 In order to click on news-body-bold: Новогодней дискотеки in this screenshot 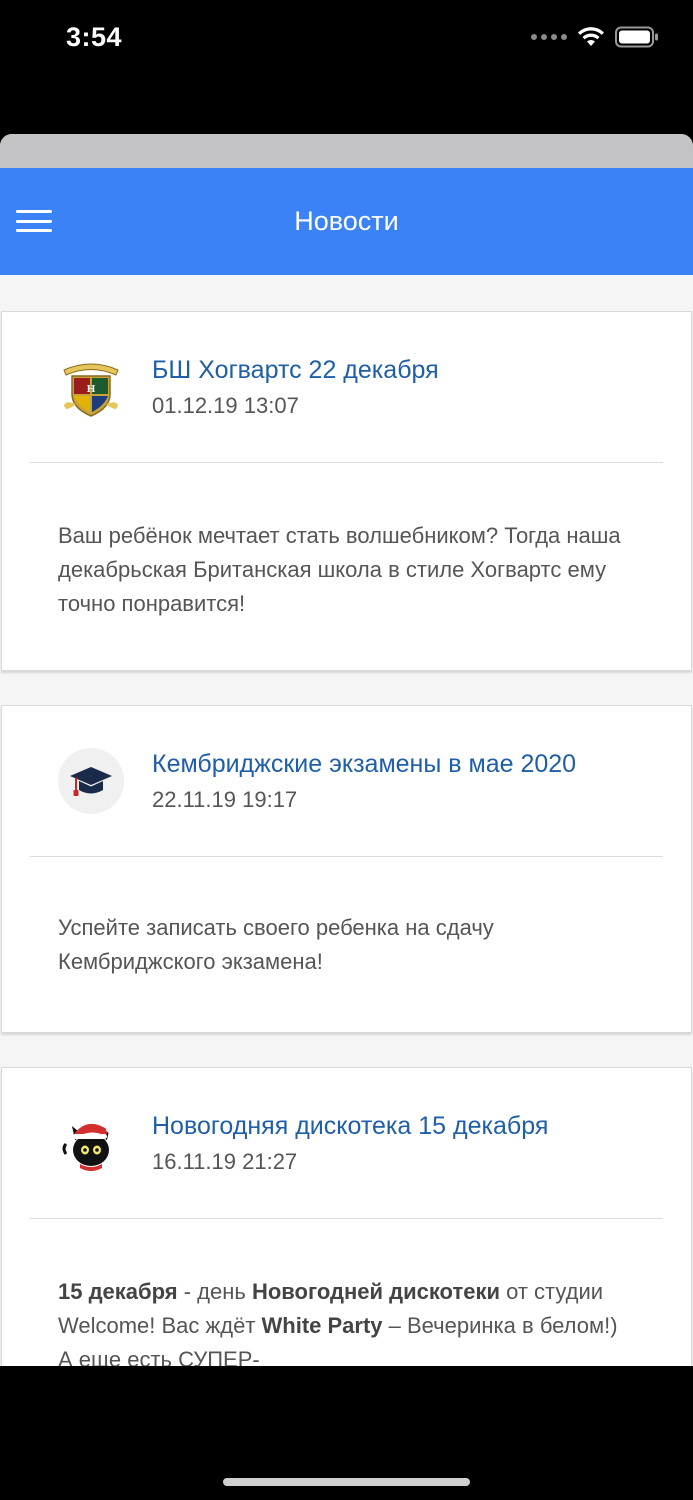, I will do `click(375, 1291)`.